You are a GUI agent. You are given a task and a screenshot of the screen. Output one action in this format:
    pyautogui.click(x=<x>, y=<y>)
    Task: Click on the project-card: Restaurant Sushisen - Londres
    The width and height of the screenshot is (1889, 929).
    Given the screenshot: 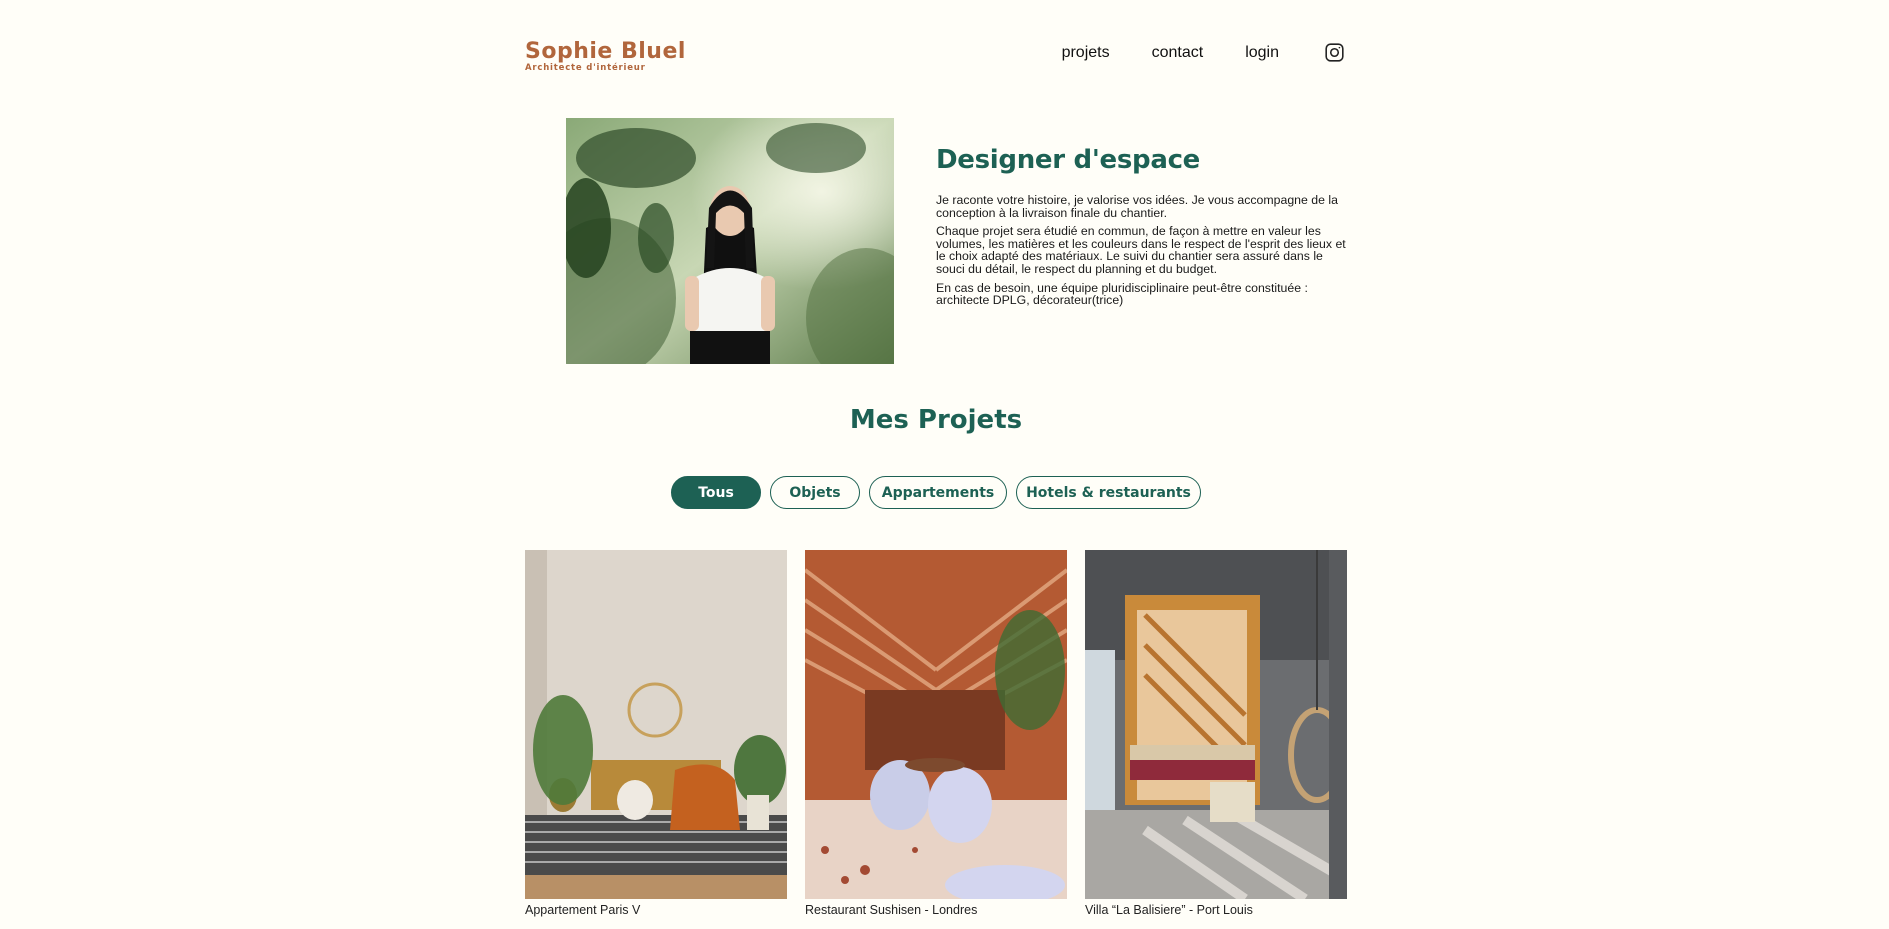 What is the action you would take?
    pyautogui.click(x=936, y=733)
    